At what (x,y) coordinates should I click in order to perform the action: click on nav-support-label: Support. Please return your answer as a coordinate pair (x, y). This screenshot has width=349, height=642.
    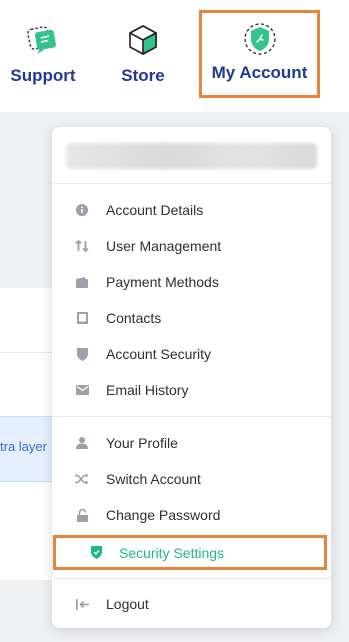
    Looking at the image, I should click on (43, 75).